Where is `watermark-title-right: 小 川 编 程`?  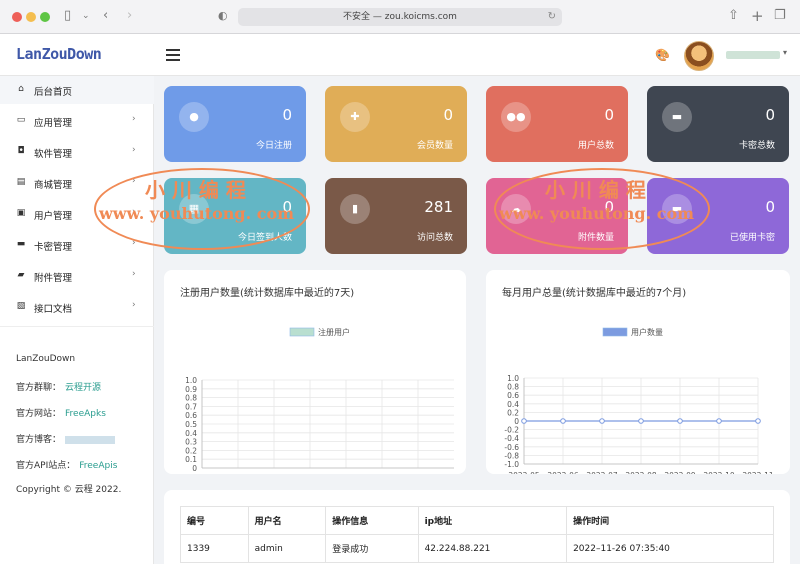
watermark-title-right: 小 川 编 程 is located at coordinates (595, 190).